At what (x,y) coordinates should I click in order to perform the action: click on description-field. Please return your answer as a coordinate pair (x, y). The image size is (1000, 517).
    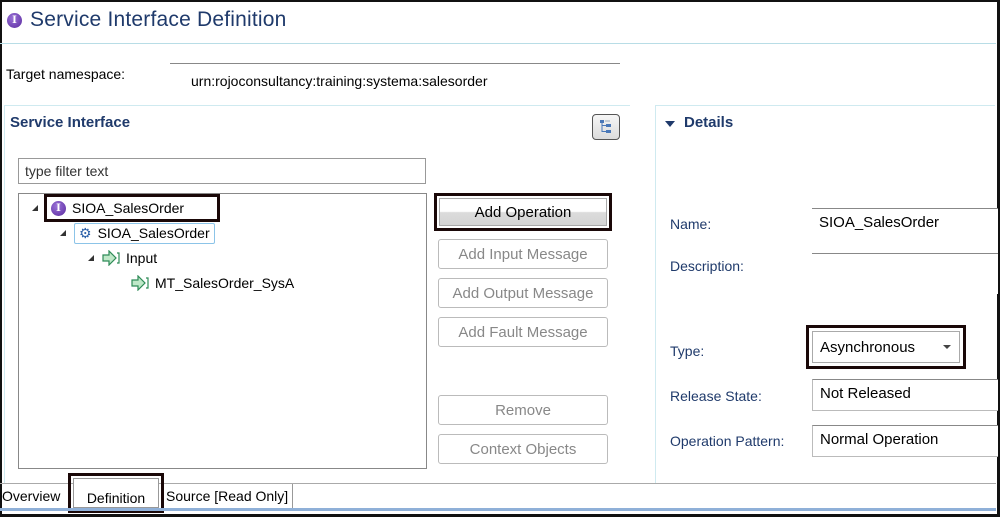
    Looking at the image, I should click on (905, 274).